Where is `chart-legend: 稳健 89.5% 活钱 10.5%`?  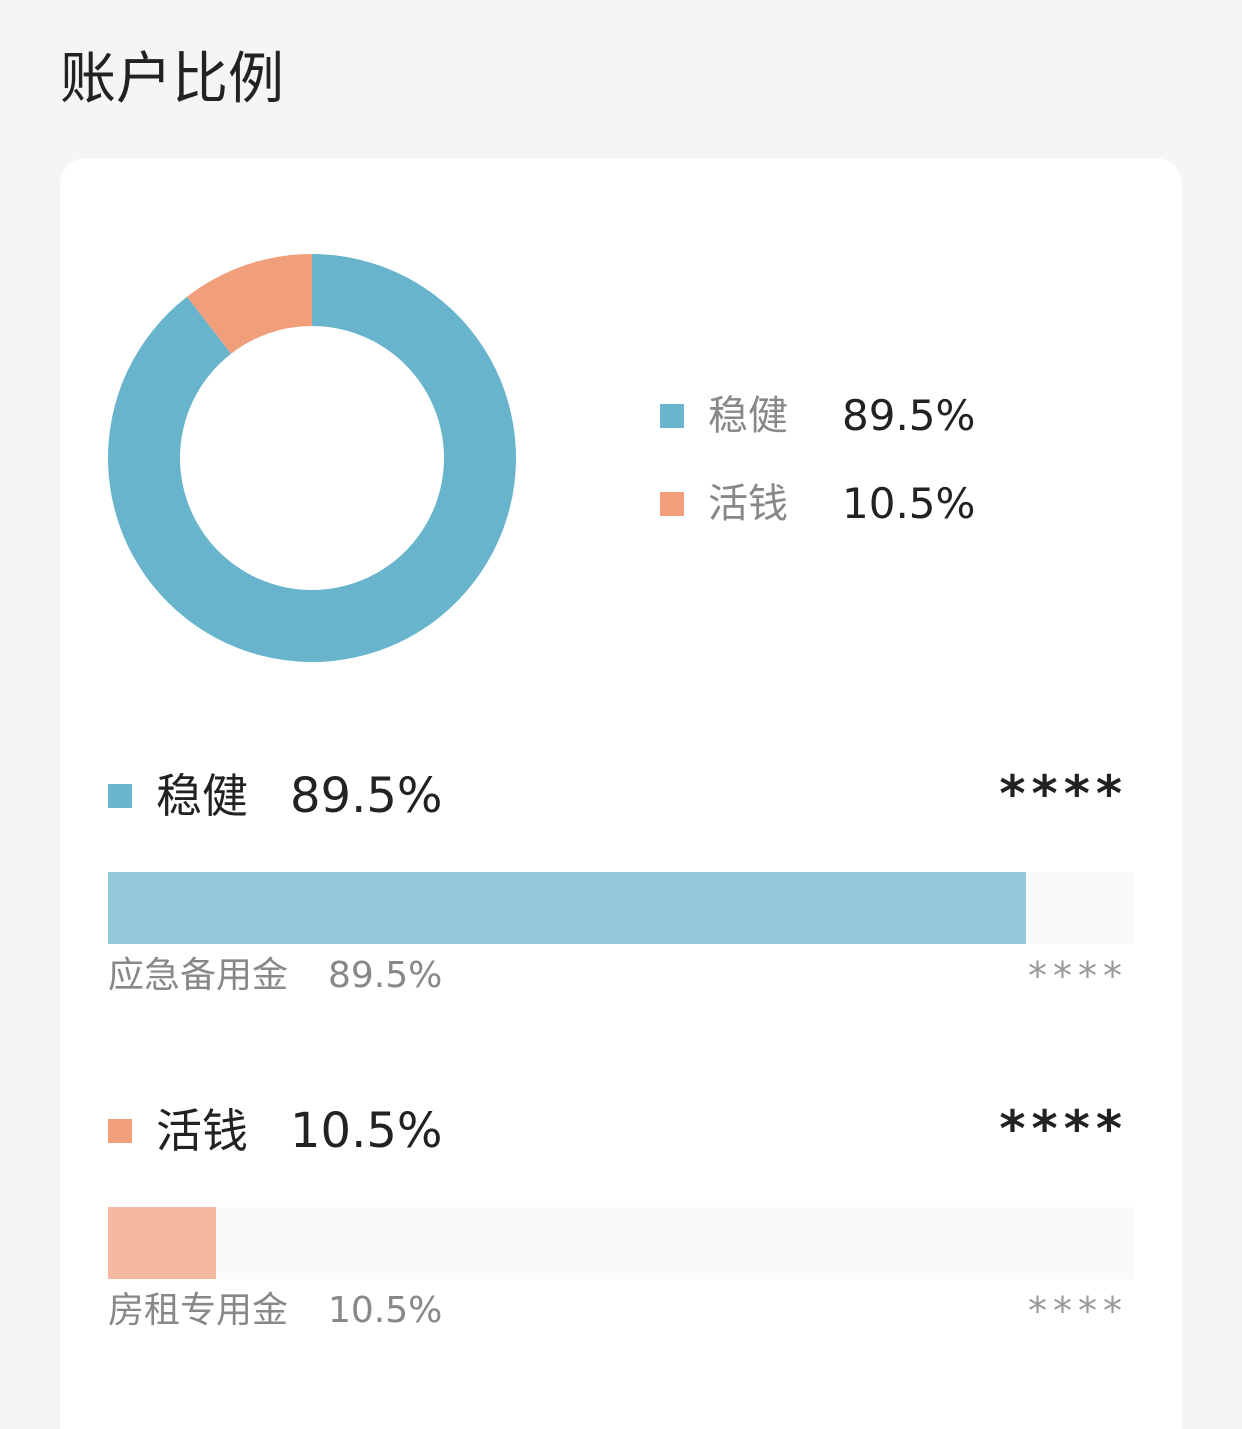 chart-legend: 稳健 89.5% 活钱 10.5% is located at coordinates (870, 470).